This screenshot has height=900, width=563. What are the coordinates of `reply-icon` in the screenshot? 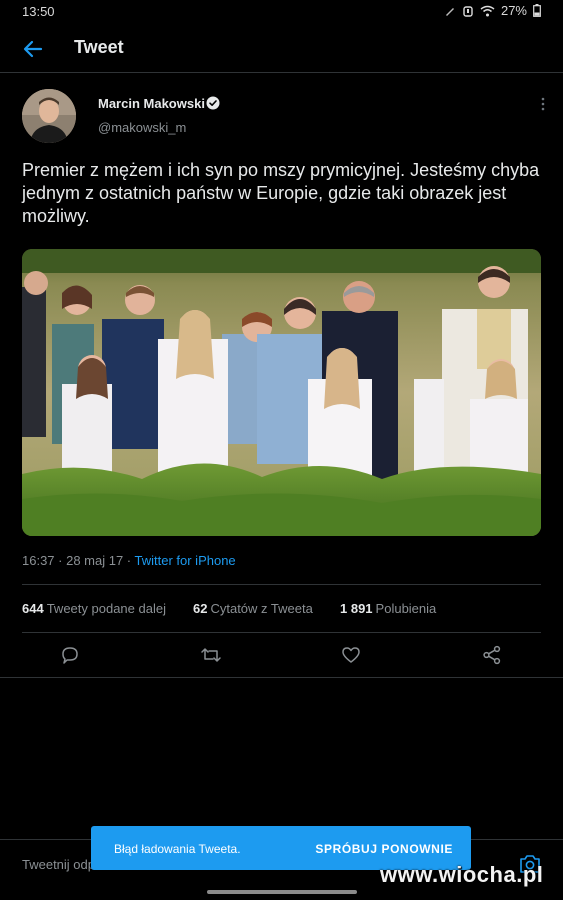 It's located at (70, 655).